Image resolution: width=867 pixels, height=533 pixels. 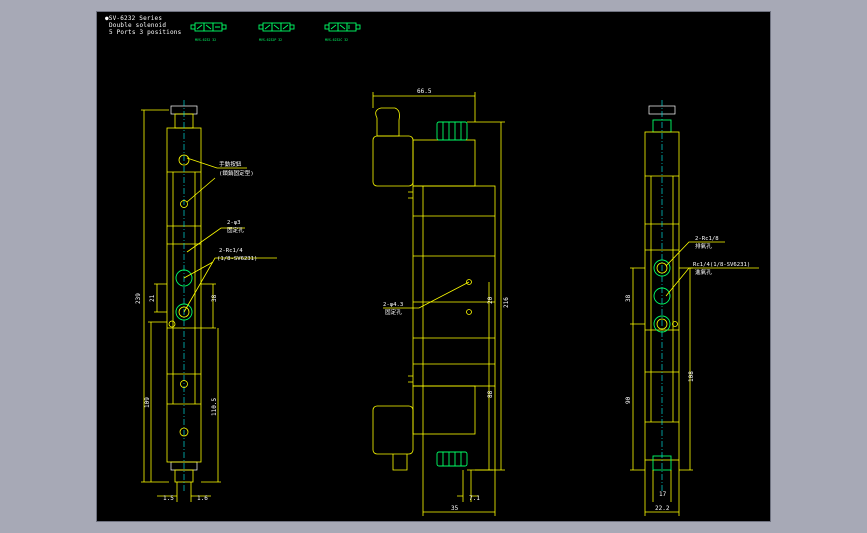 I want to click on right-dim-17: 17, so click(x=663, y=494).